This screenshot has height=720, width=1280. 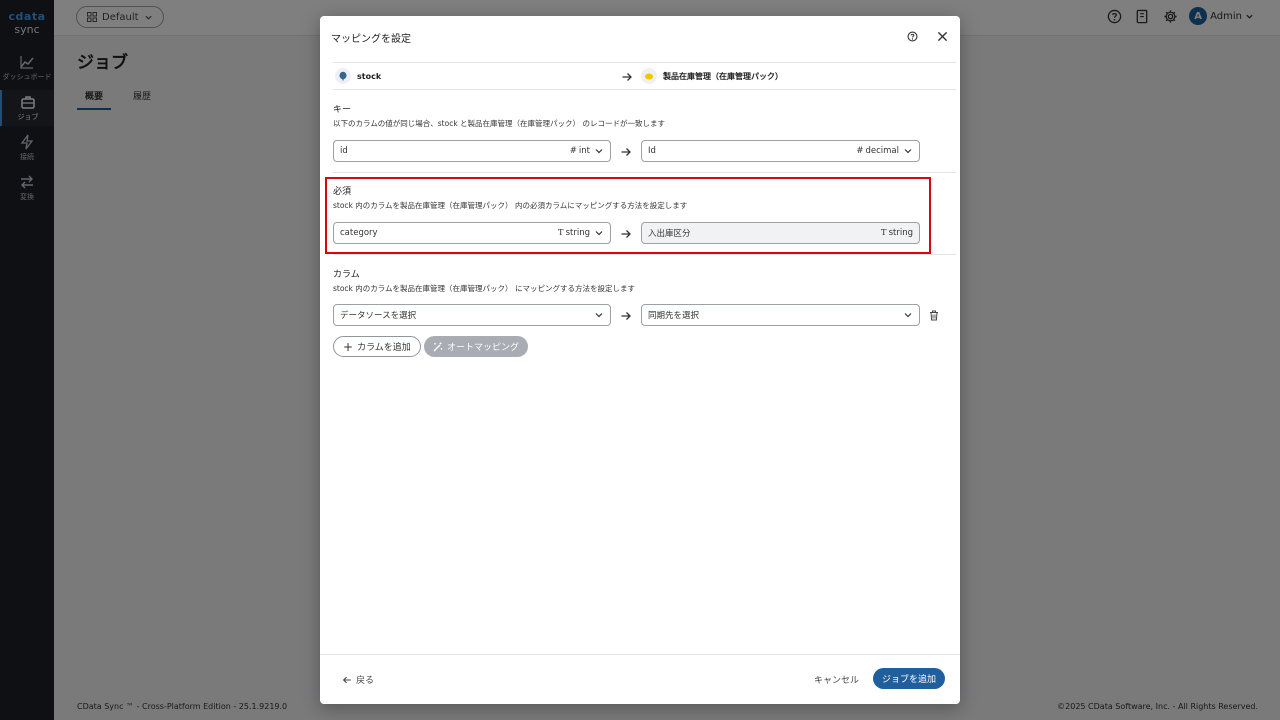 I want to click on key-dest-value: Id, so click(x=652, y=151).